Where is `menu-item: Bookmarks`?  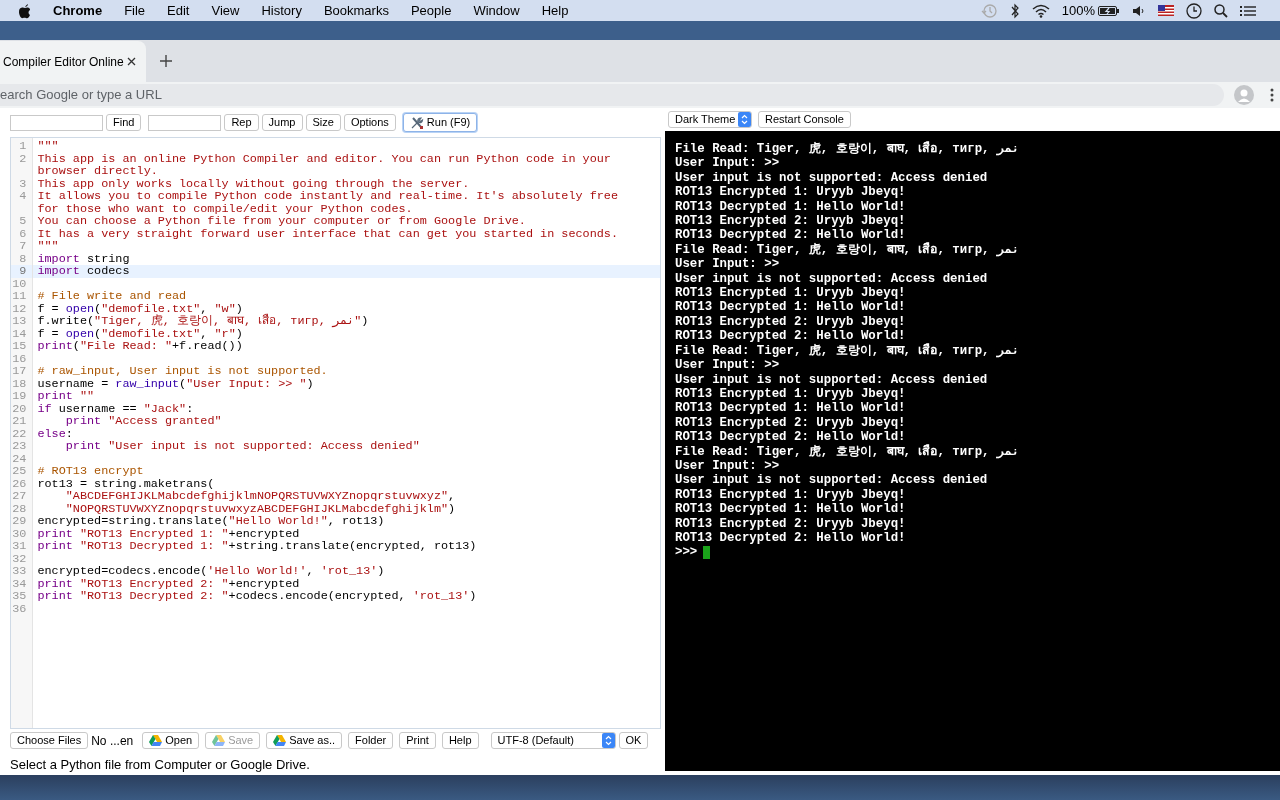
menu-item: Bookmarks is located at coordinates (356, 10).